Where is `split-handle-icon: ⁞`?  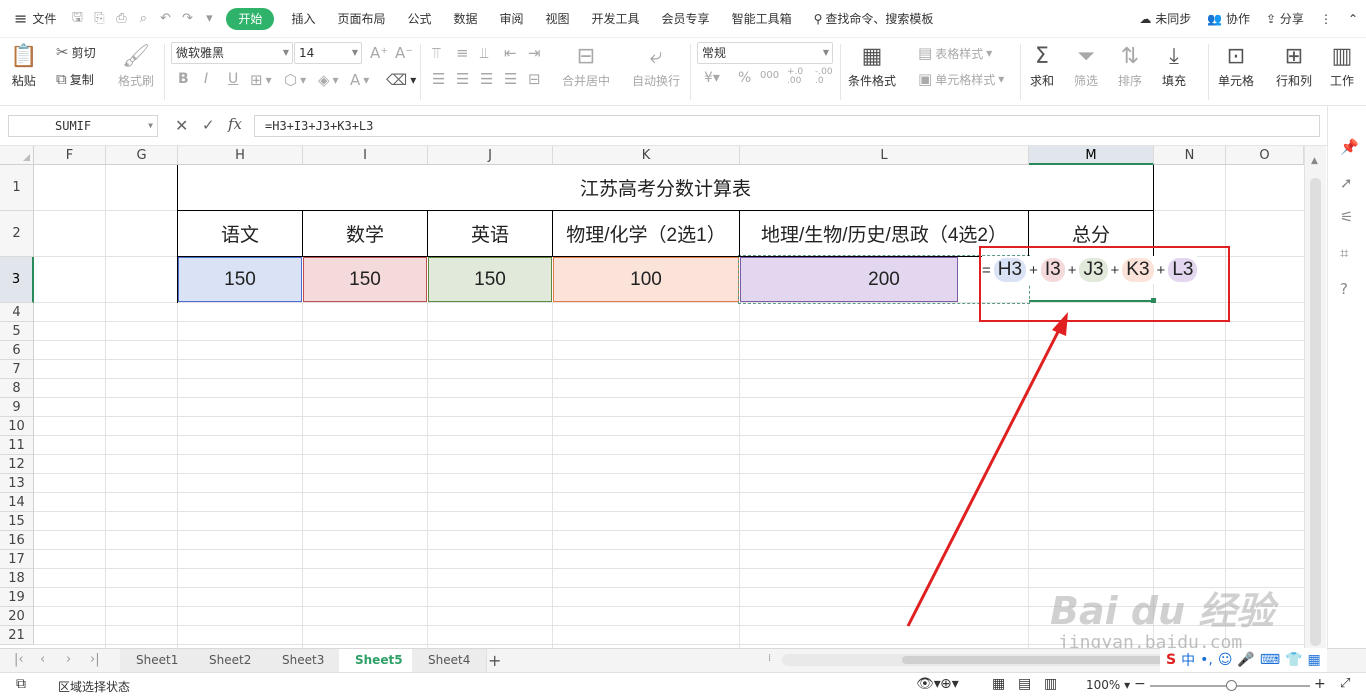 split-handle-icon: ⁞ is located at coordinates (769, 658).